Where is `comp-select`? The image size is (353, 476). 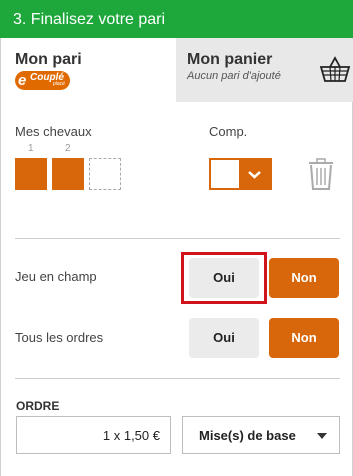 comp-select is located at coordinates (240, 174).